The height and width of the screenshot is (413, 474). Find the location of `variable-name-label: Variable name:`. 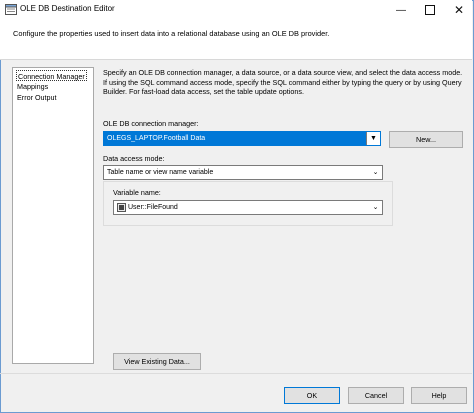

variable-name-label: Variable name: is located at coordinates (137, 192).